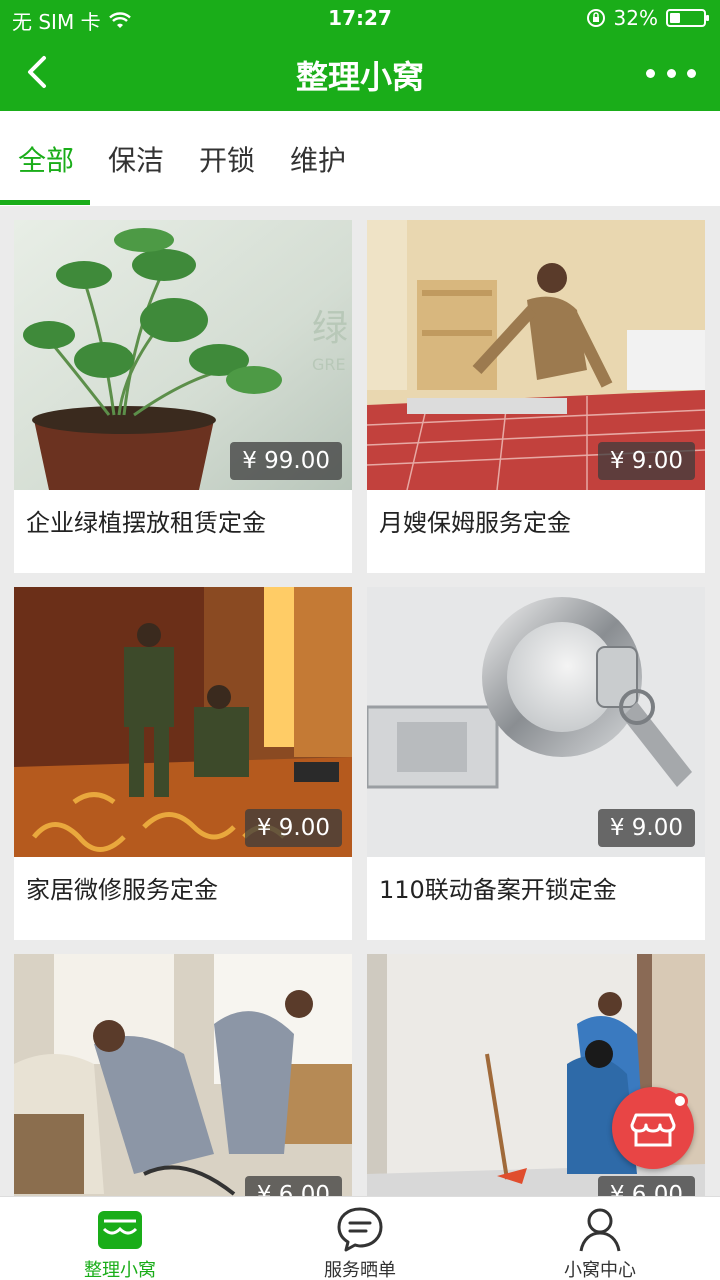 This screenshot has height=1280, width=720. What do you see at coordinates (330, 328) in the screenshot?
I see `image-text-1: 绿` at bounding box center [330, 328].